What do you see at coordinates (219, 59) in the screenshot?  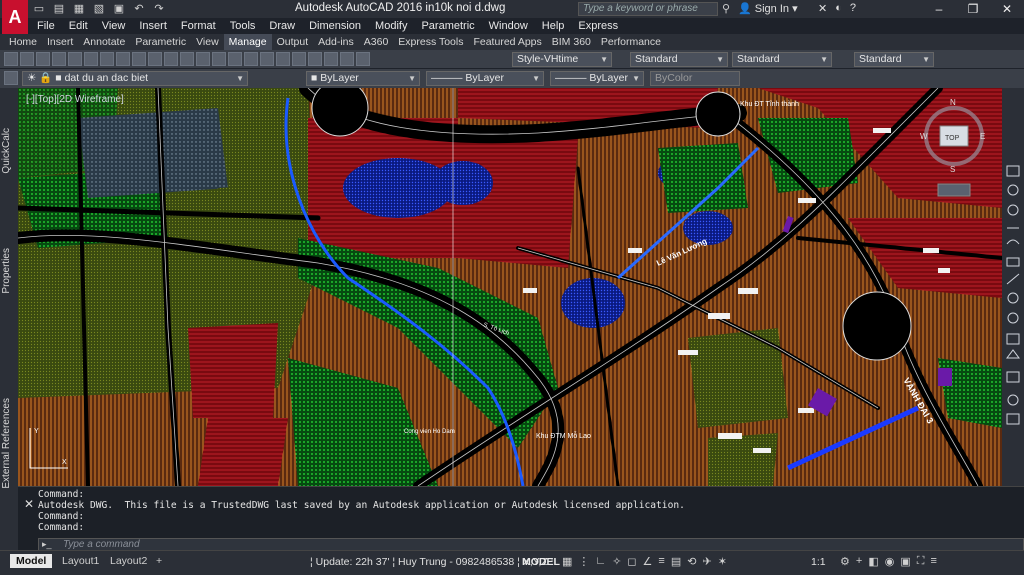 I see `pan-icon` at bounding box center [219, 59].